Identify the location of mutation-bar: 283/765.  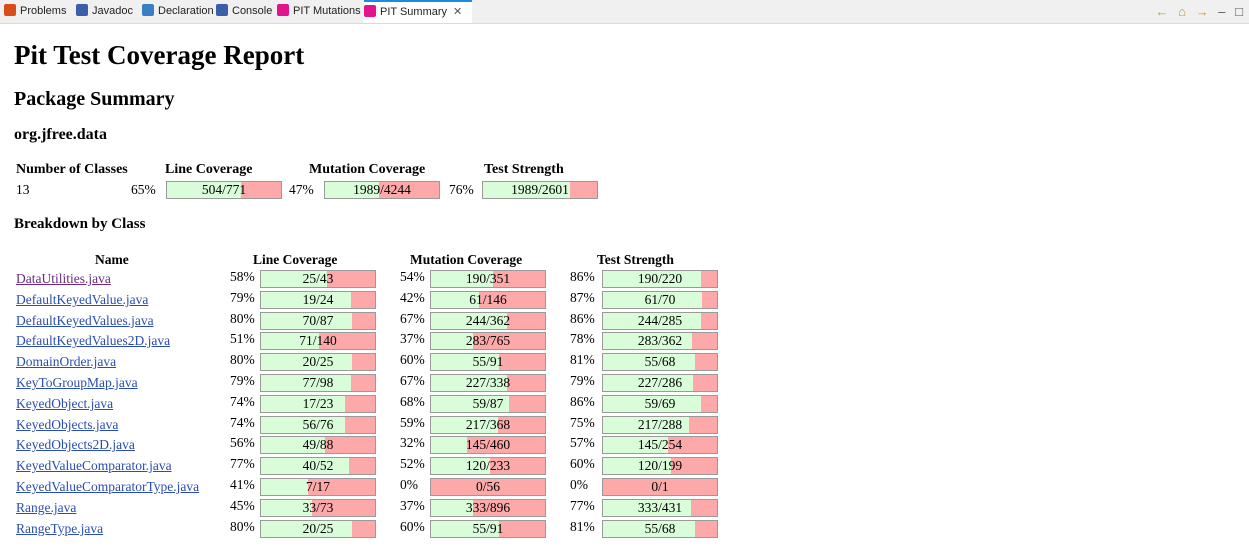
(488, 341).